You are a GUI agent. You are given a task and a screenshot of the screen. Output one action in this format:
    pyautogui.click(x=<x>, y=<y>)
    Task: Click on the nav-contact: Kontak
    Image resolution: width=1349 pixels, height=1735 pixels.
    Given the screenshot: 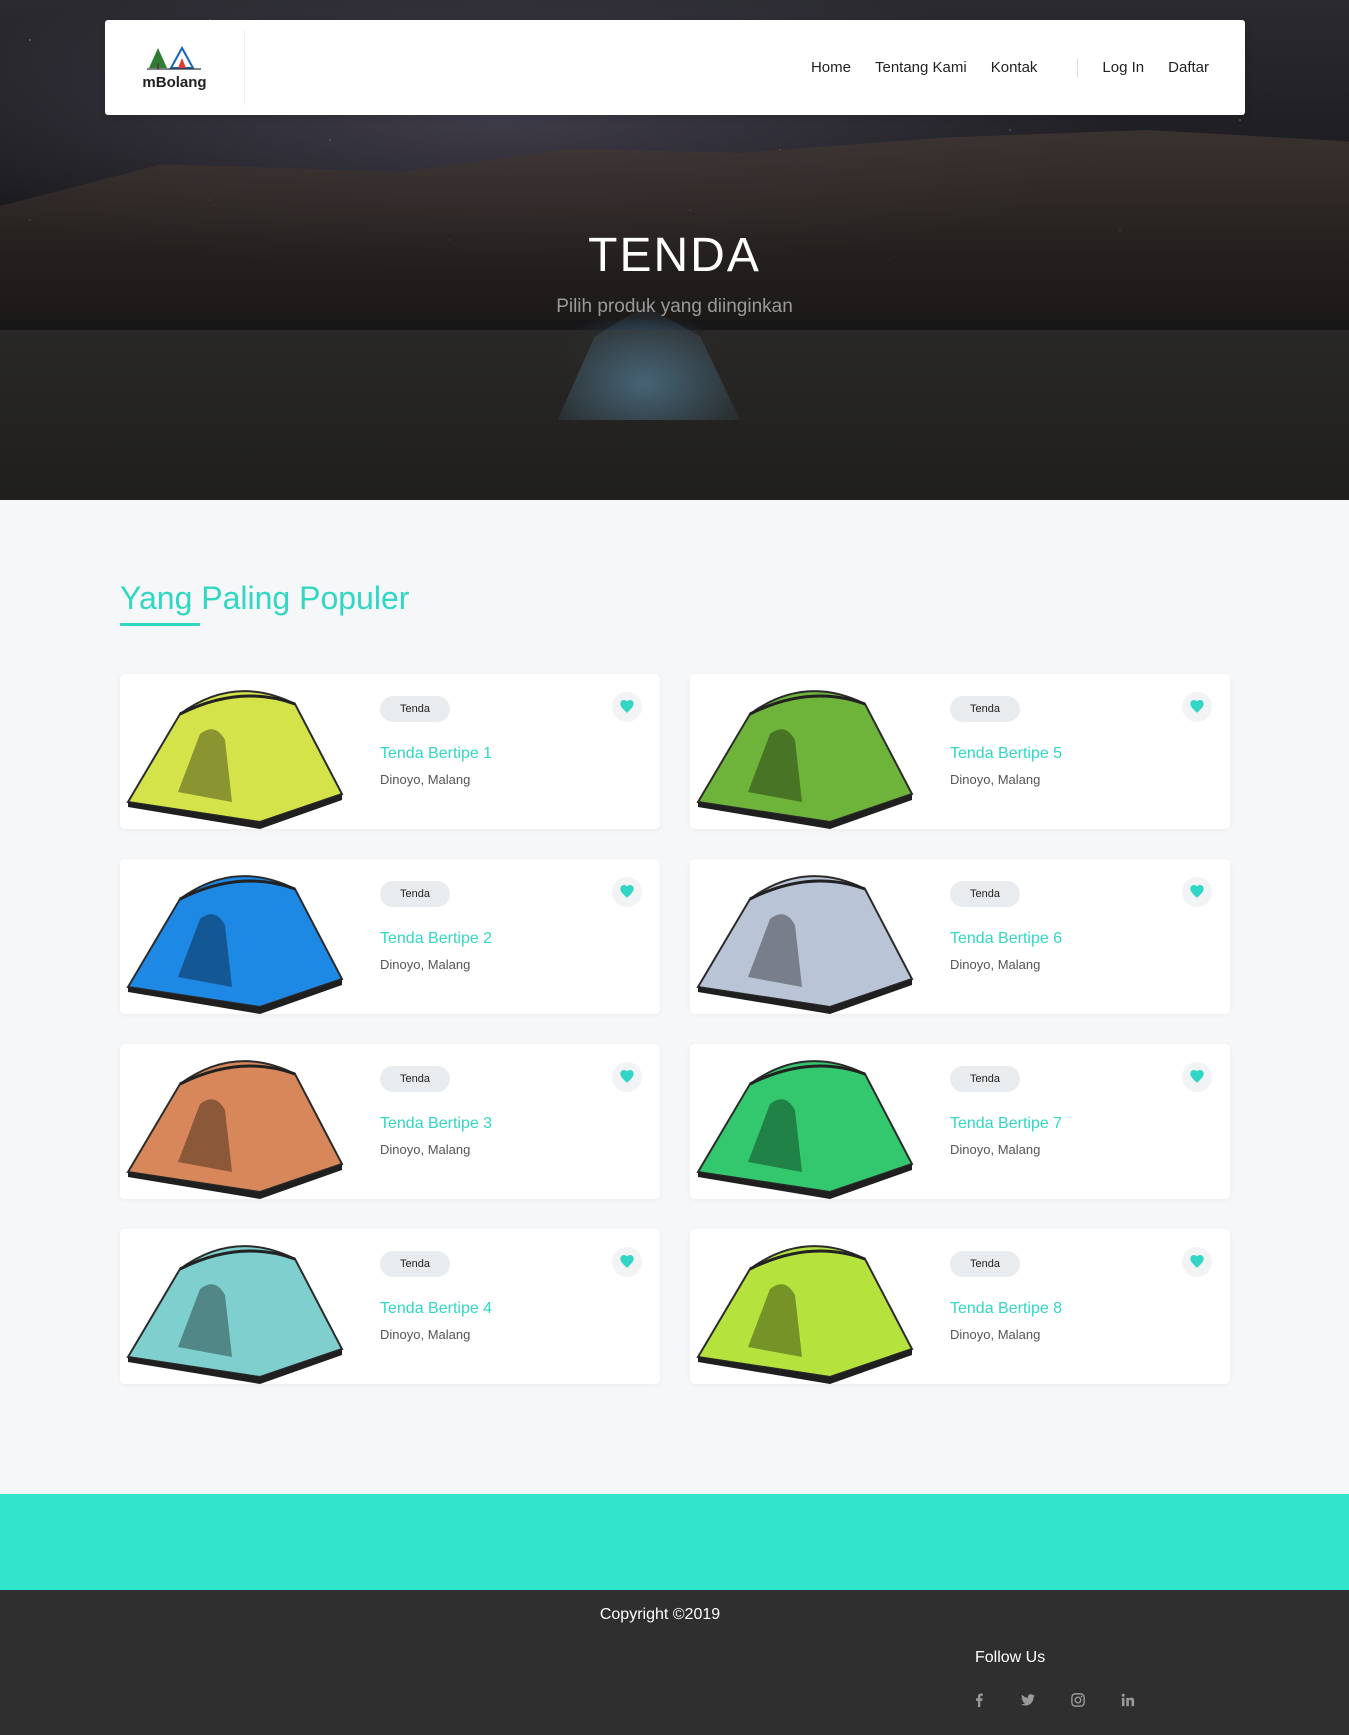 What is the action you would take?
    pyautogui.click(x=1014, y=67)
    